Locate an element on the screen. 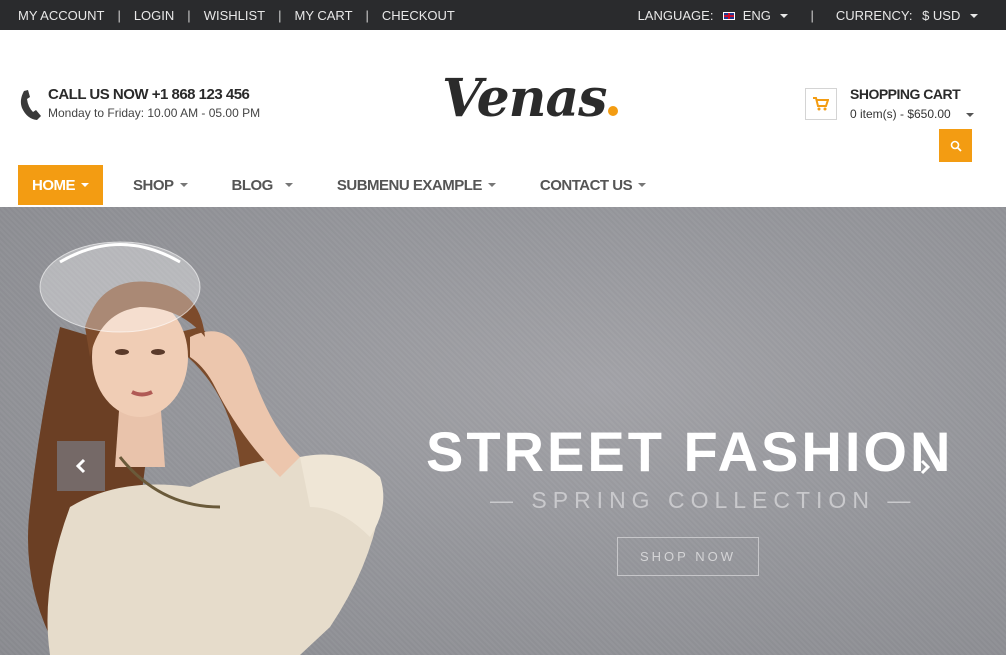 This screenshot has height=655, width=1006. site-logo: Venas is located at coordinates (530, 98).